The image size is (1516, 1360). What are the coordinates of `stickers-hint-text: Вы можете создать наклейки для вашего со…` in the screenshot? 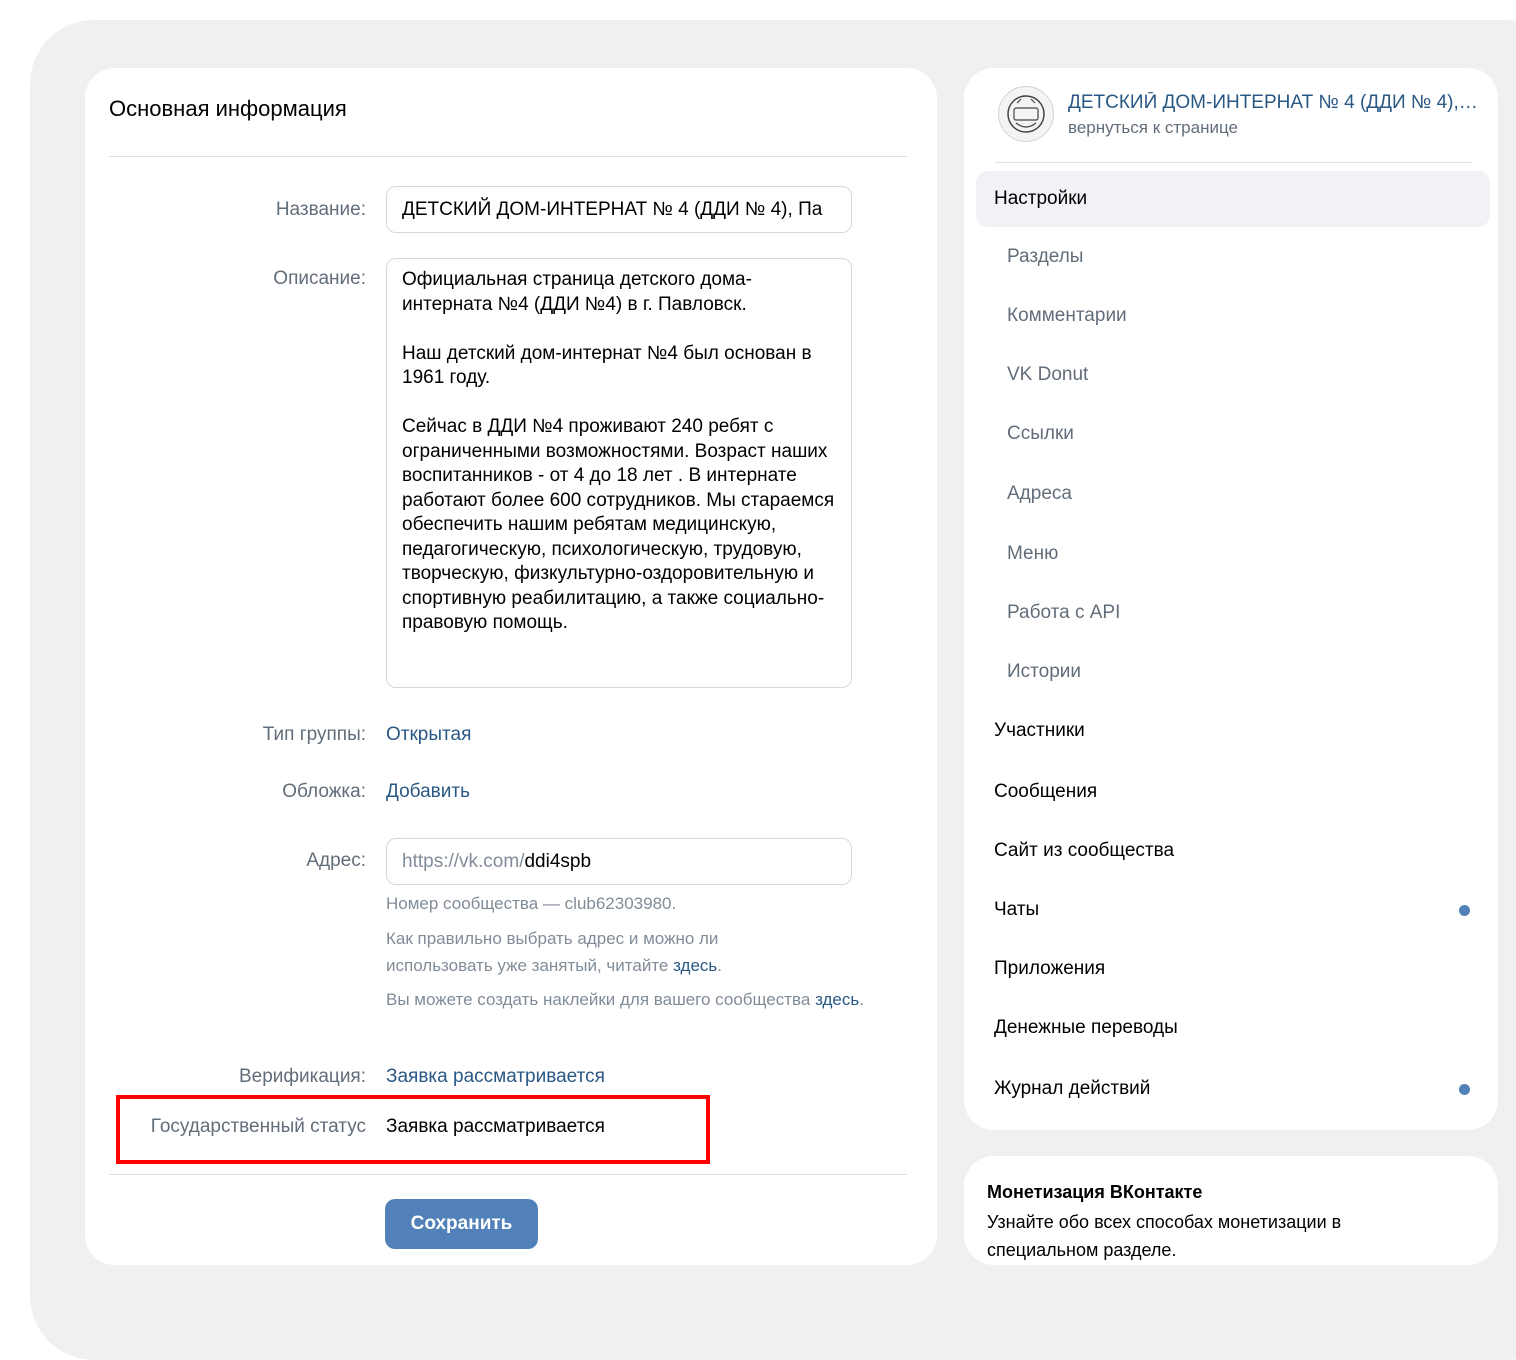 It's located at (601, 999).